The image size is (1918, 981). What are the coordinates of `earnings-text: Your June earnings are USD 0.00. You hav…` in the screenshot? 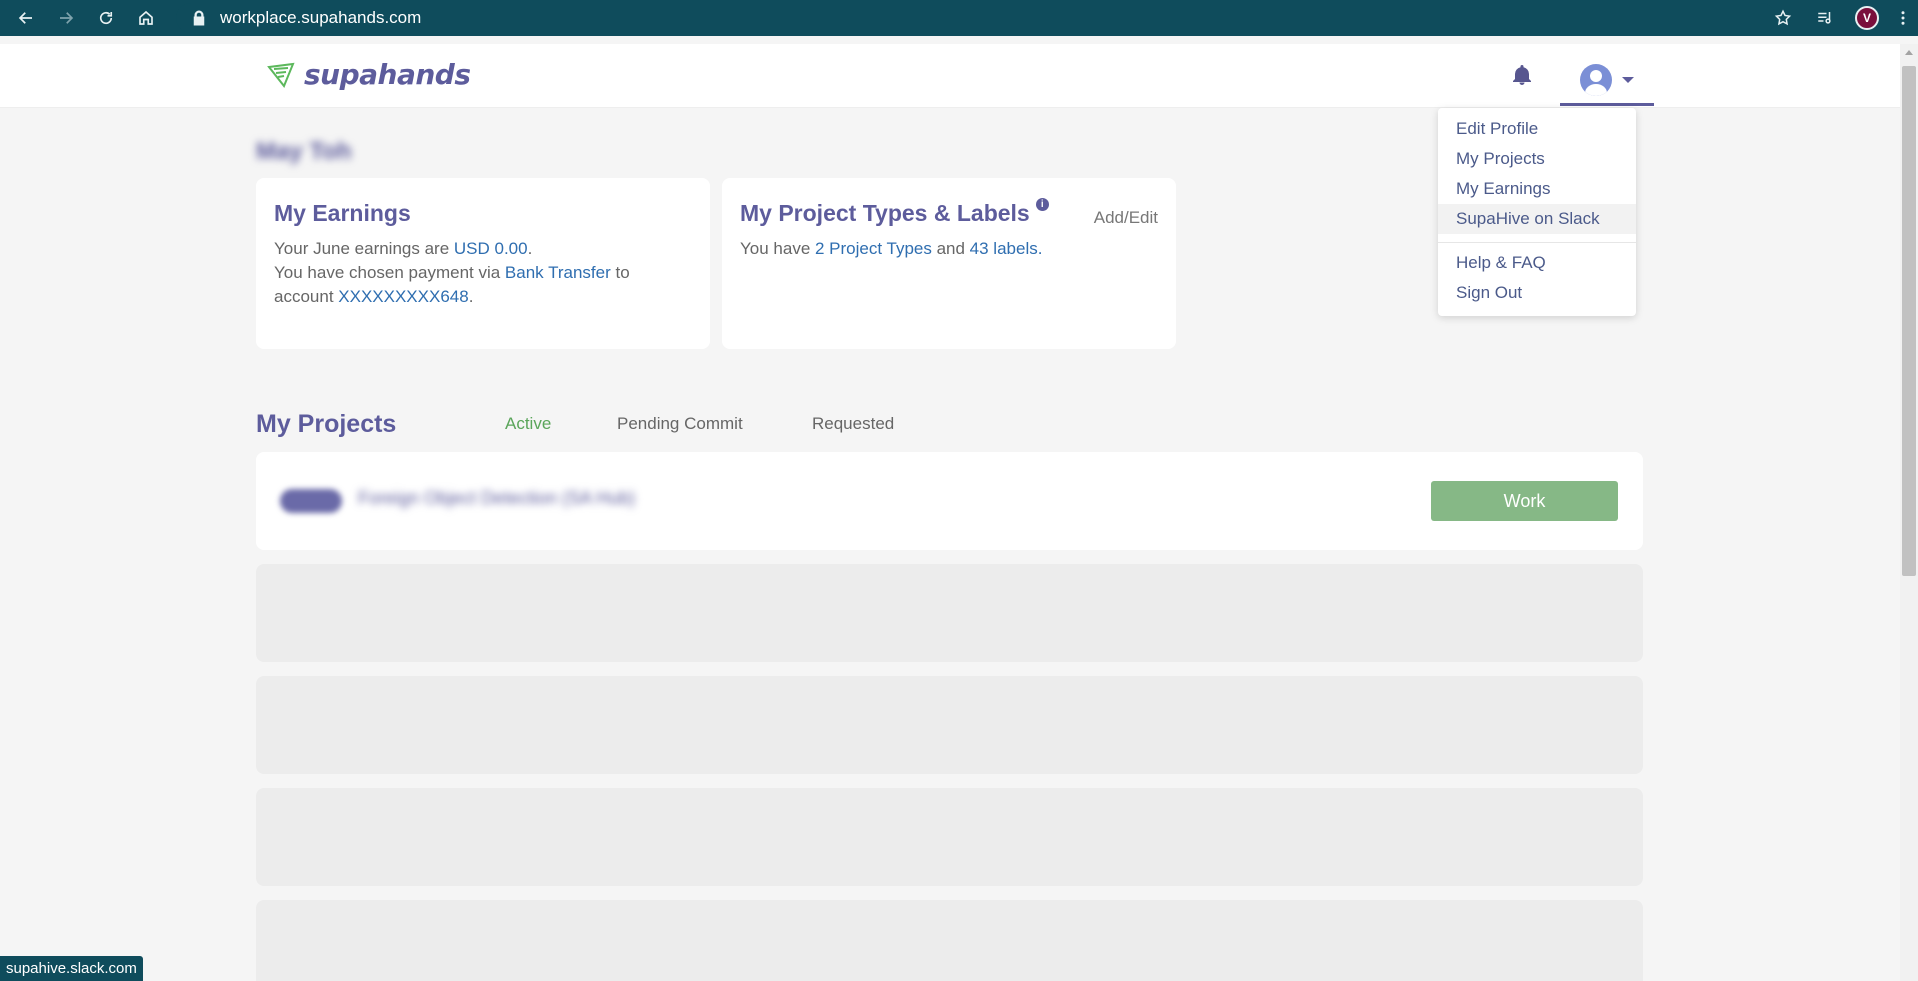 It's located at (452, 272).